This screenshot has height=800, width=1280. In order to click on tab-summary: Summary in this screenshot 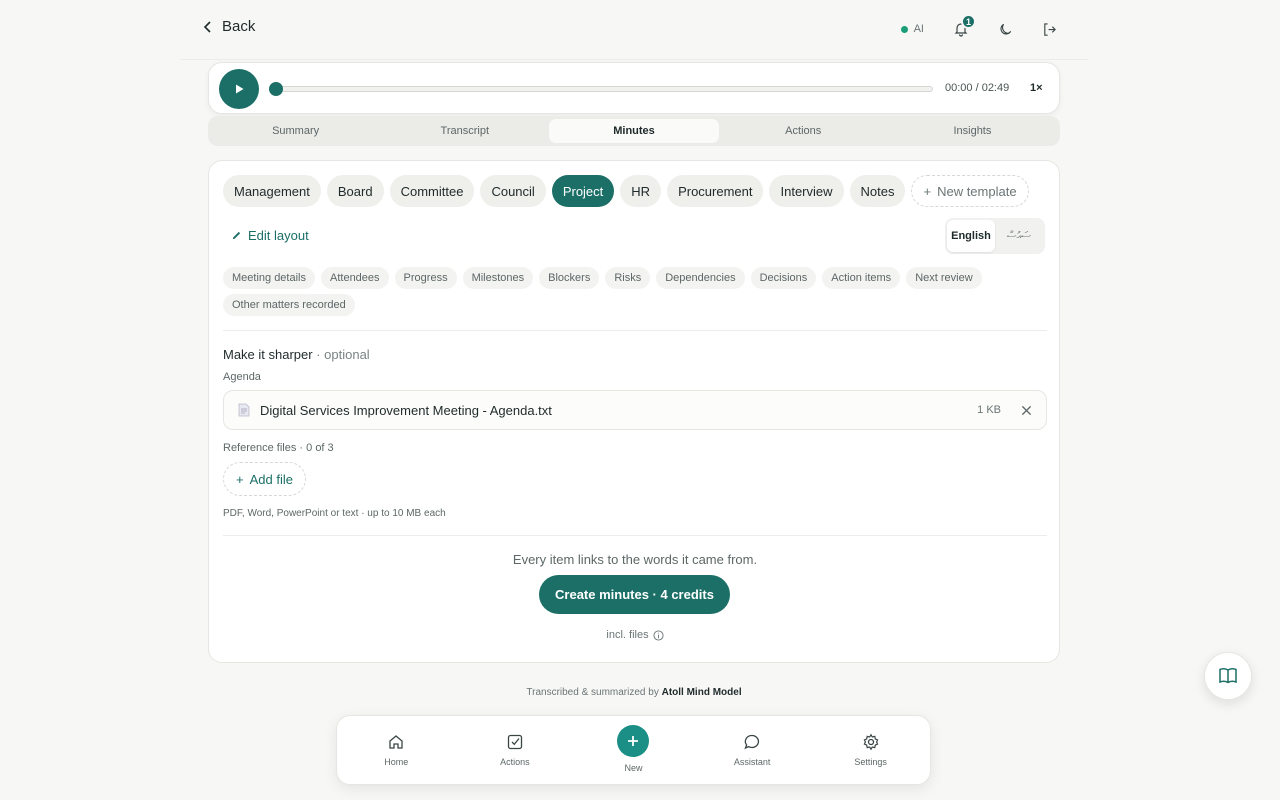, I will do `click(295, 131)`.